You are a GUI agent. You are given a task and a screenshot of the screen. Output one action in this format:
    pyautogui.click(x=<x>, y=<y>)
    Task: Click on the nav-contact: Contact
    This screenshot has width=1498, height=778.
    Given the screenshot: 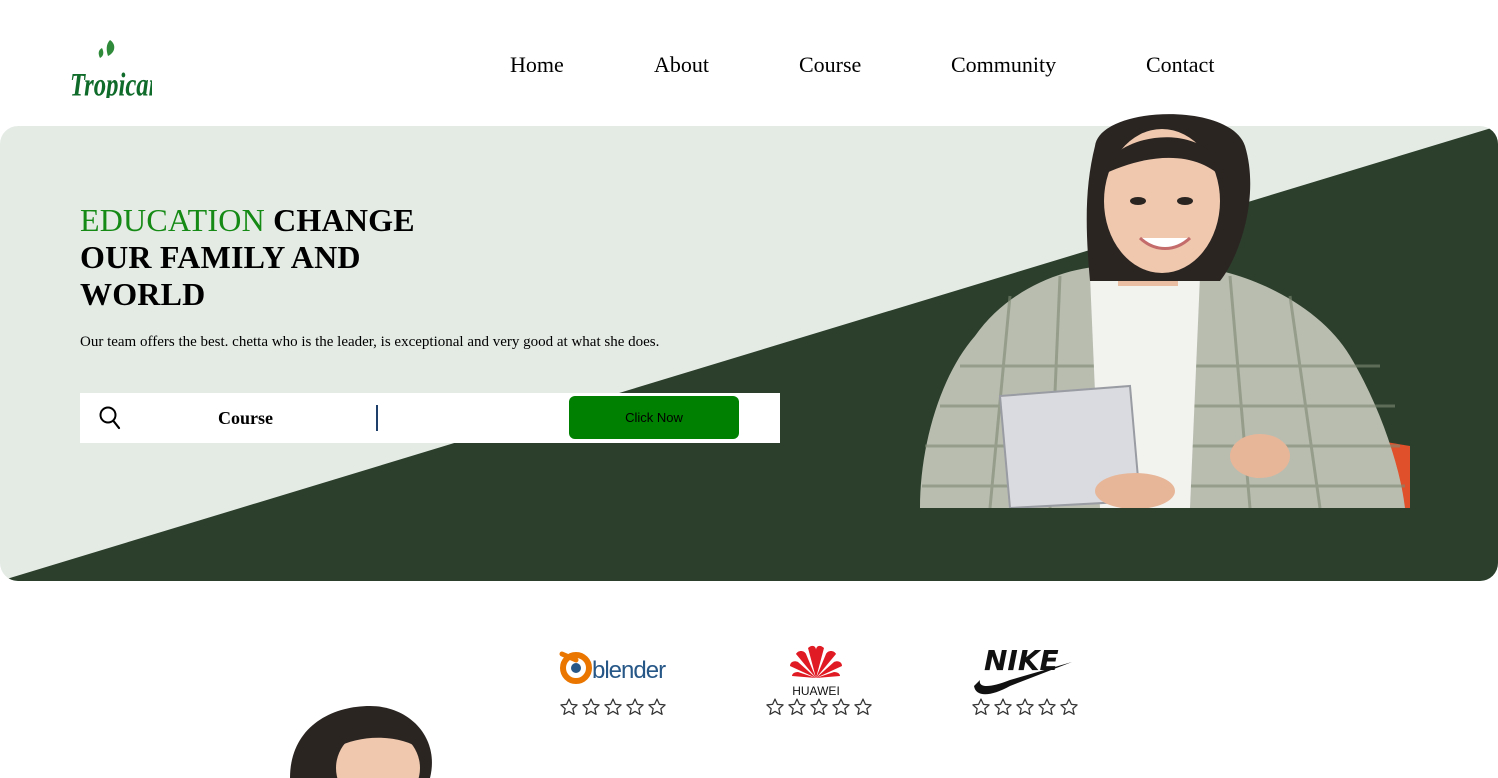 What is the action you would take?
    pyautogui.click(x=1180, y=65)
    